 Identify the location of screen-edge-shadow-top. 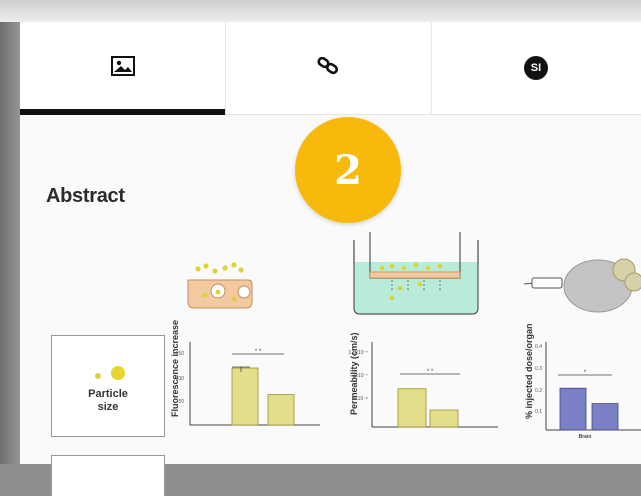
(320, 11).